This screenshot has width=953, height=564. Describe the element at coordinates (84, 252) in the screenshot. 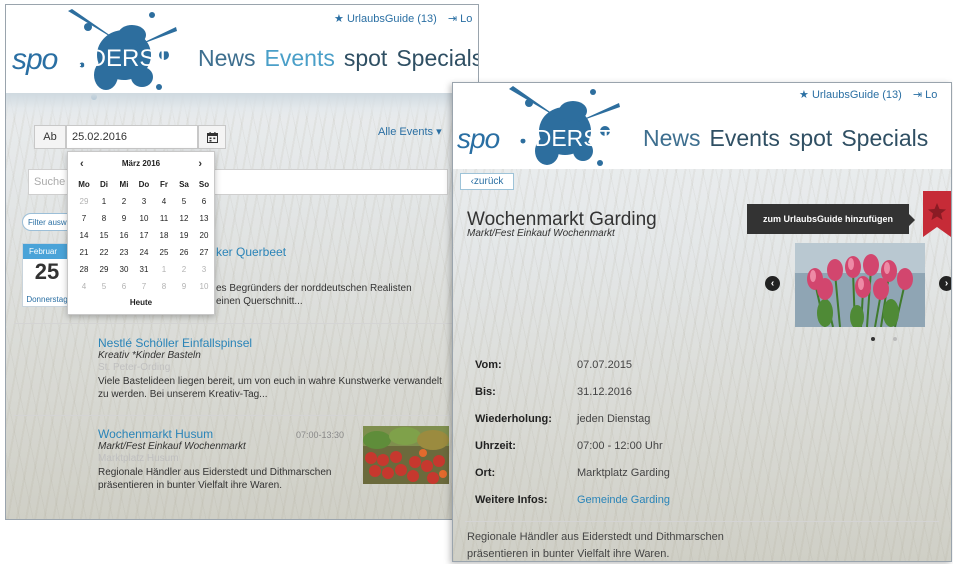

I see `calendar-day: 21` at that location.